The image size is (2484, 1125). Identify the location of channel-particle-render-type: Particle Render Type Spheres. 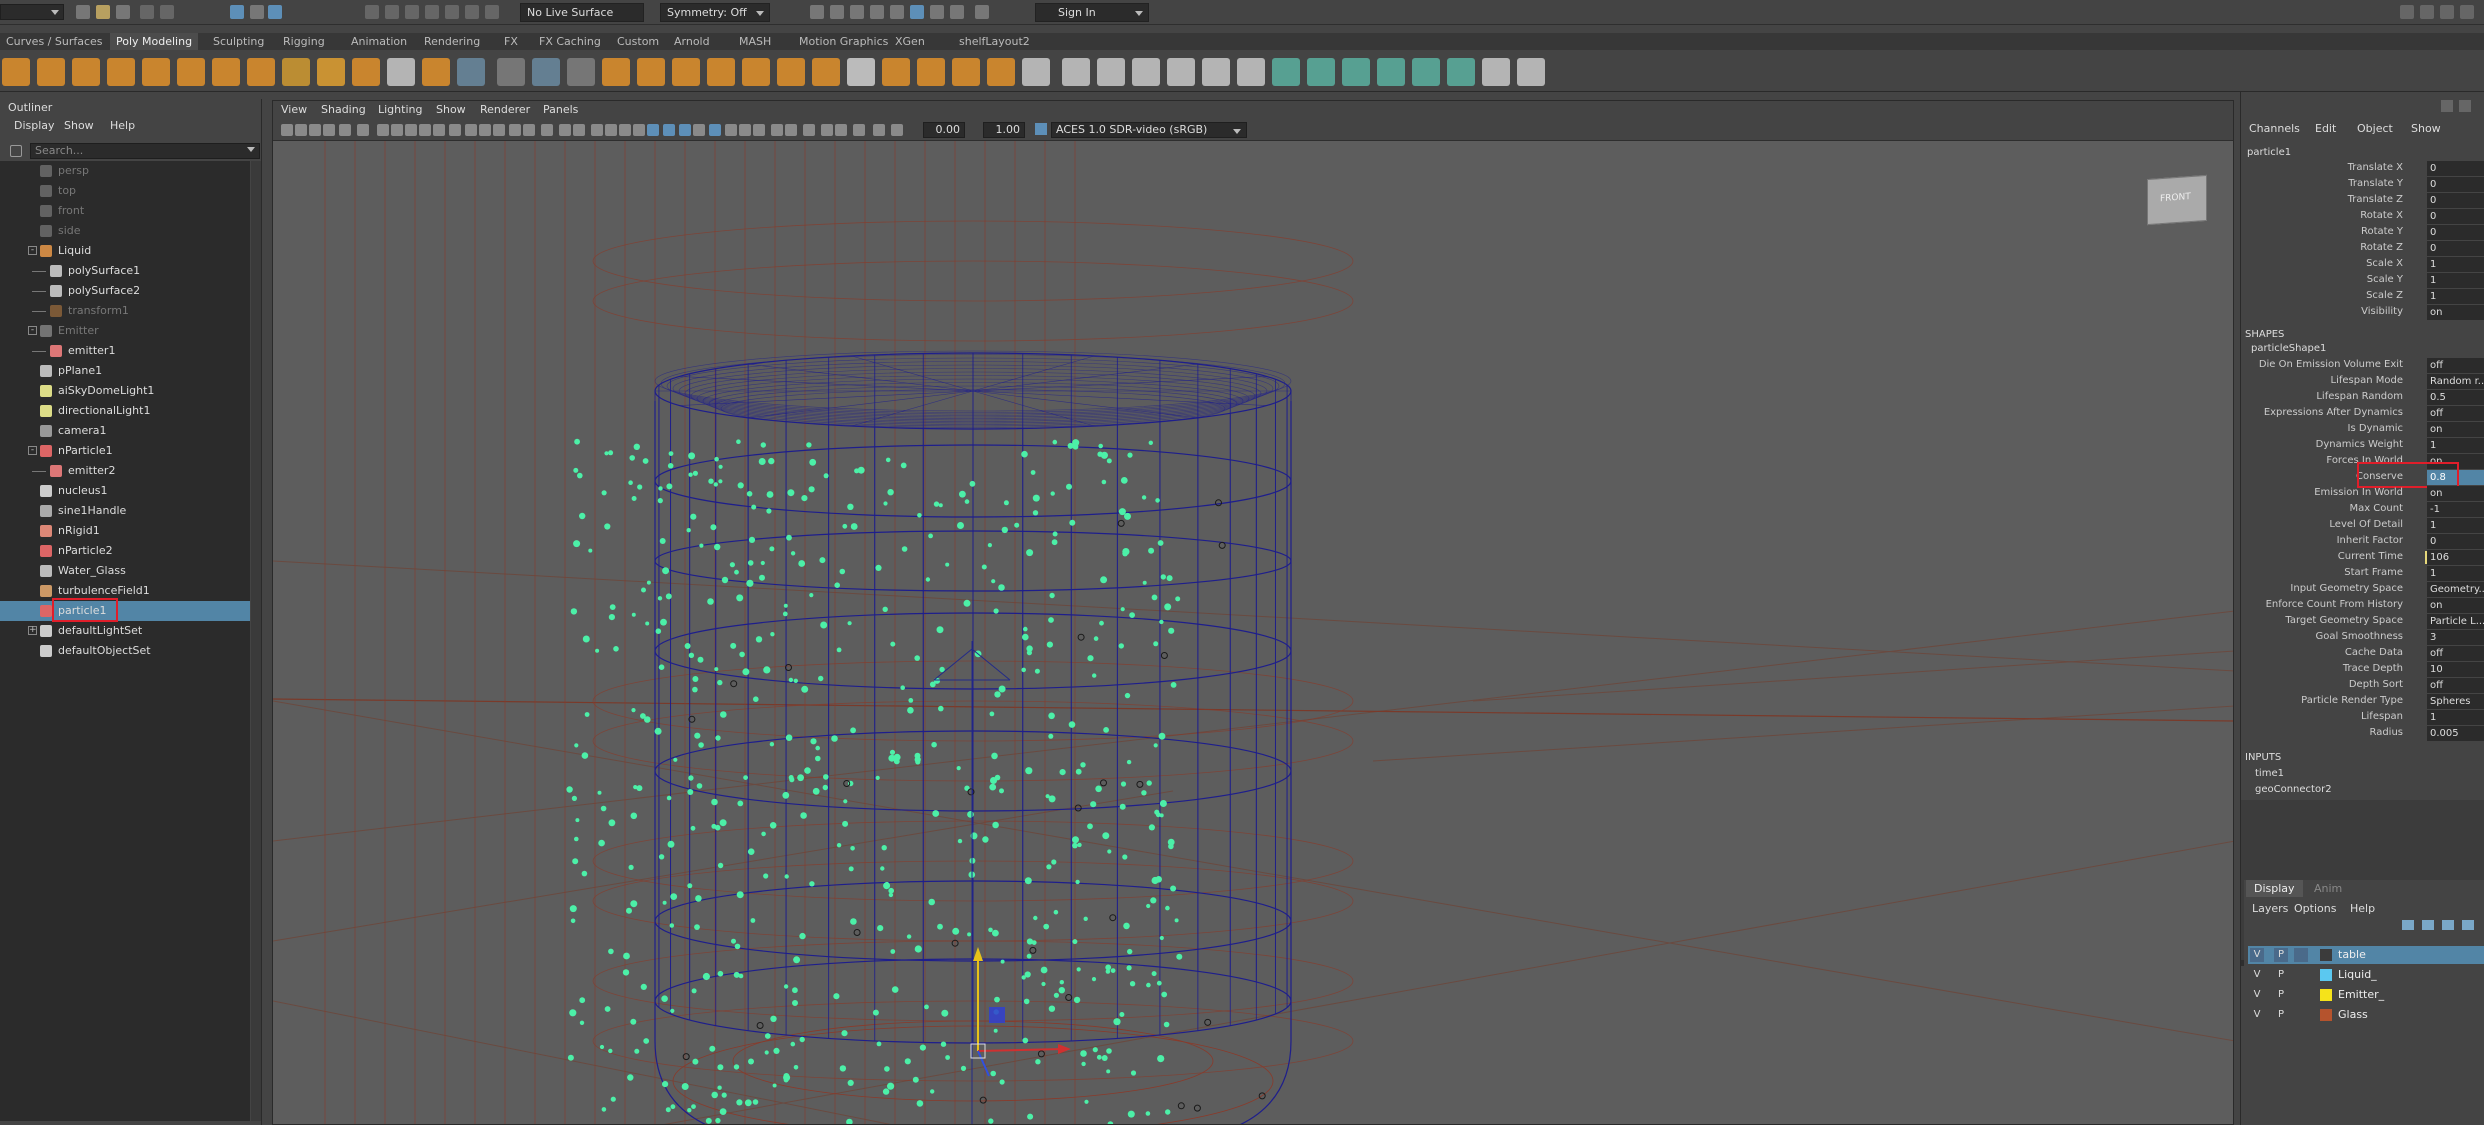
(2362, 702).